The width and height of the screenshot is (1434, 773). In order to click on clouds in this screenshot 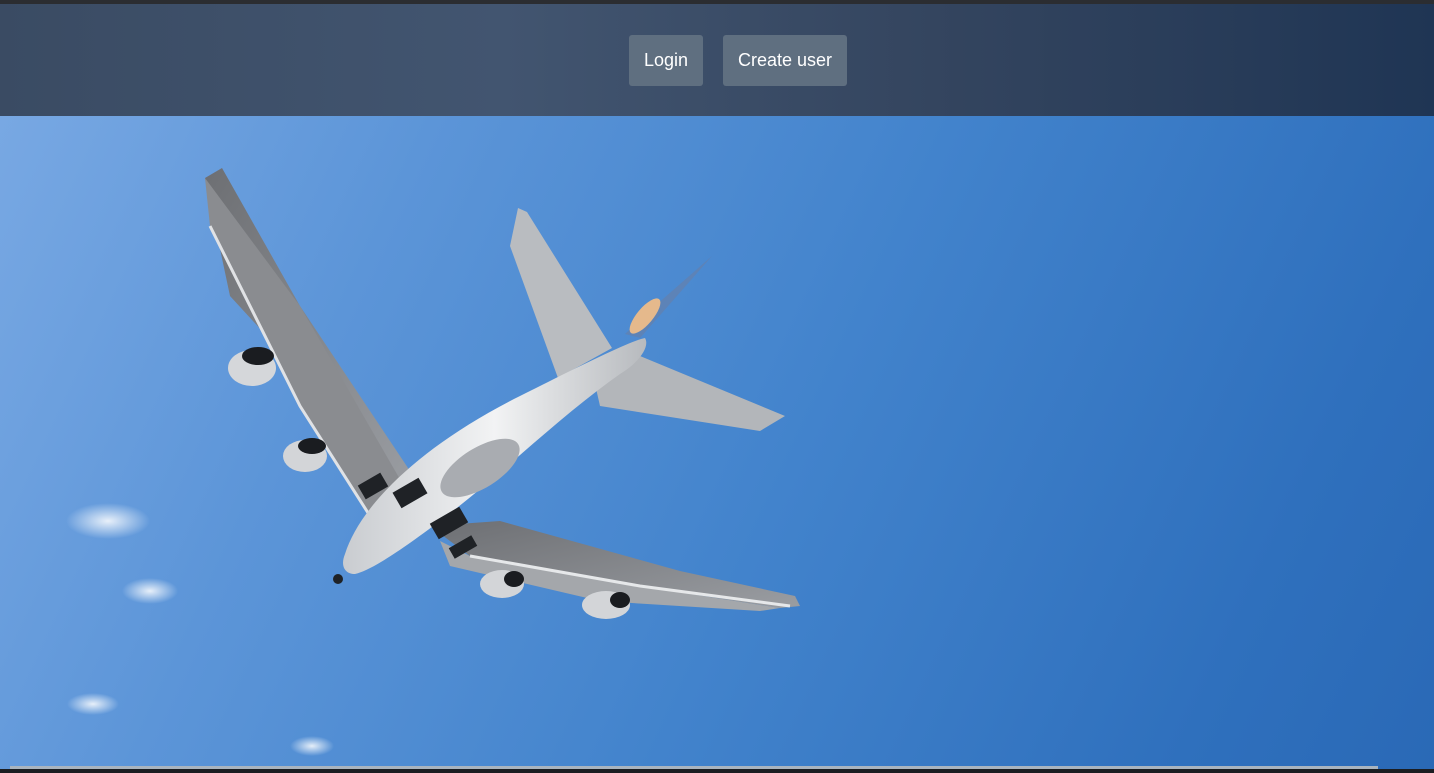, I will do `click(200, 629)`.